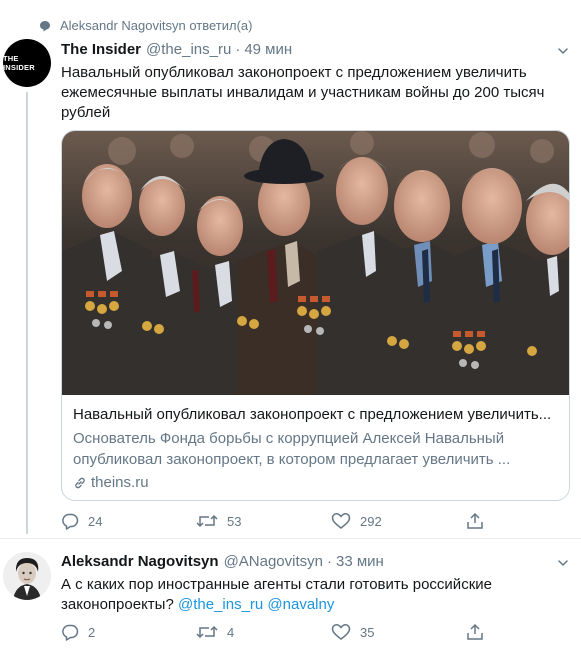 This screenshot has height=649, width=581. What do you see at coordinates (95, 521) in the screenshot?
I see `reply-count: 24` at bounding box center [95, 521].